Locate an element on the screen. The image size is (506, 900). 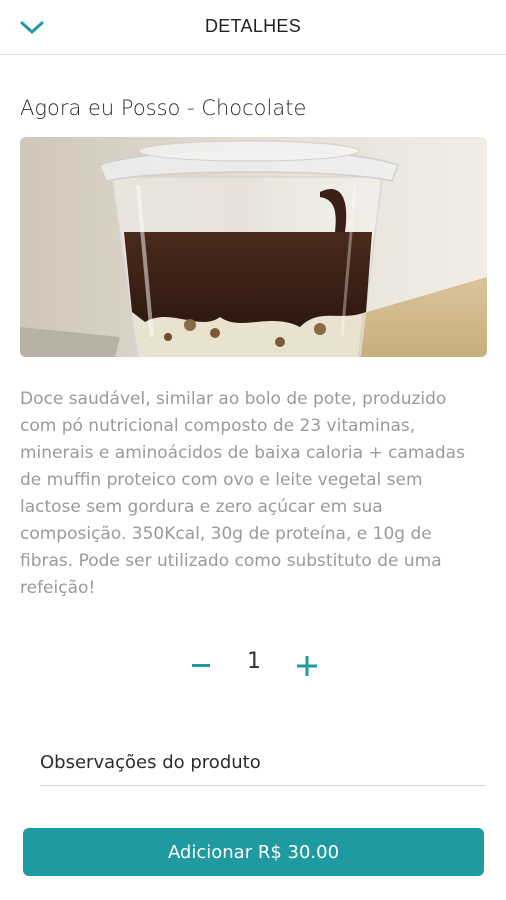
decrease-quantity-button is located at coordinates (201, 666).